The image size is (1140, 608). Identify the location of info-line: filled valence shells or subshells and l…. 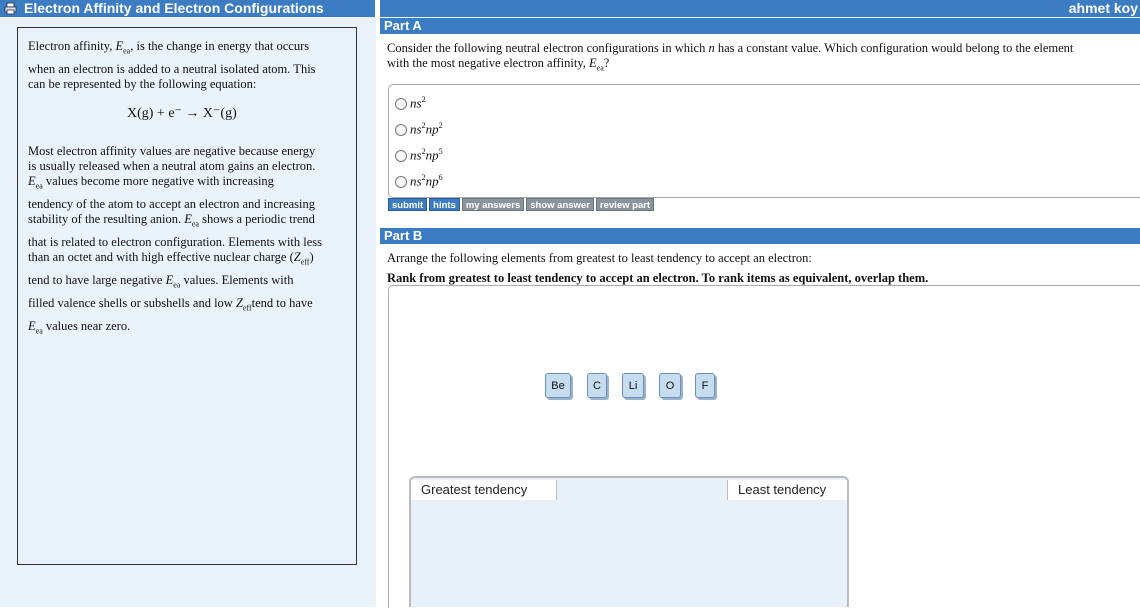
(170, 304).